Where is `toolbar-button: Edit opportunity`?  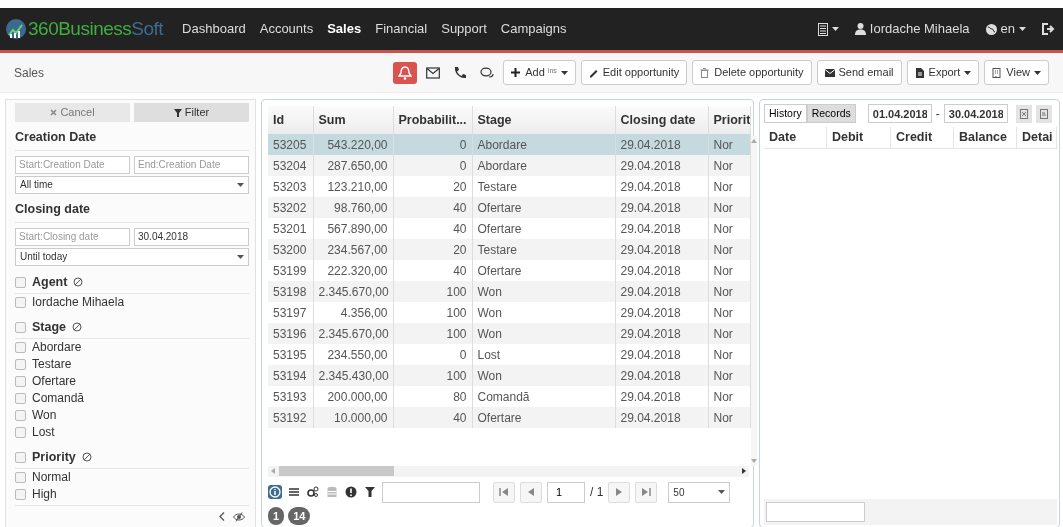 toolbar-button: Edit opportunity is located at coordinates (634, 72).